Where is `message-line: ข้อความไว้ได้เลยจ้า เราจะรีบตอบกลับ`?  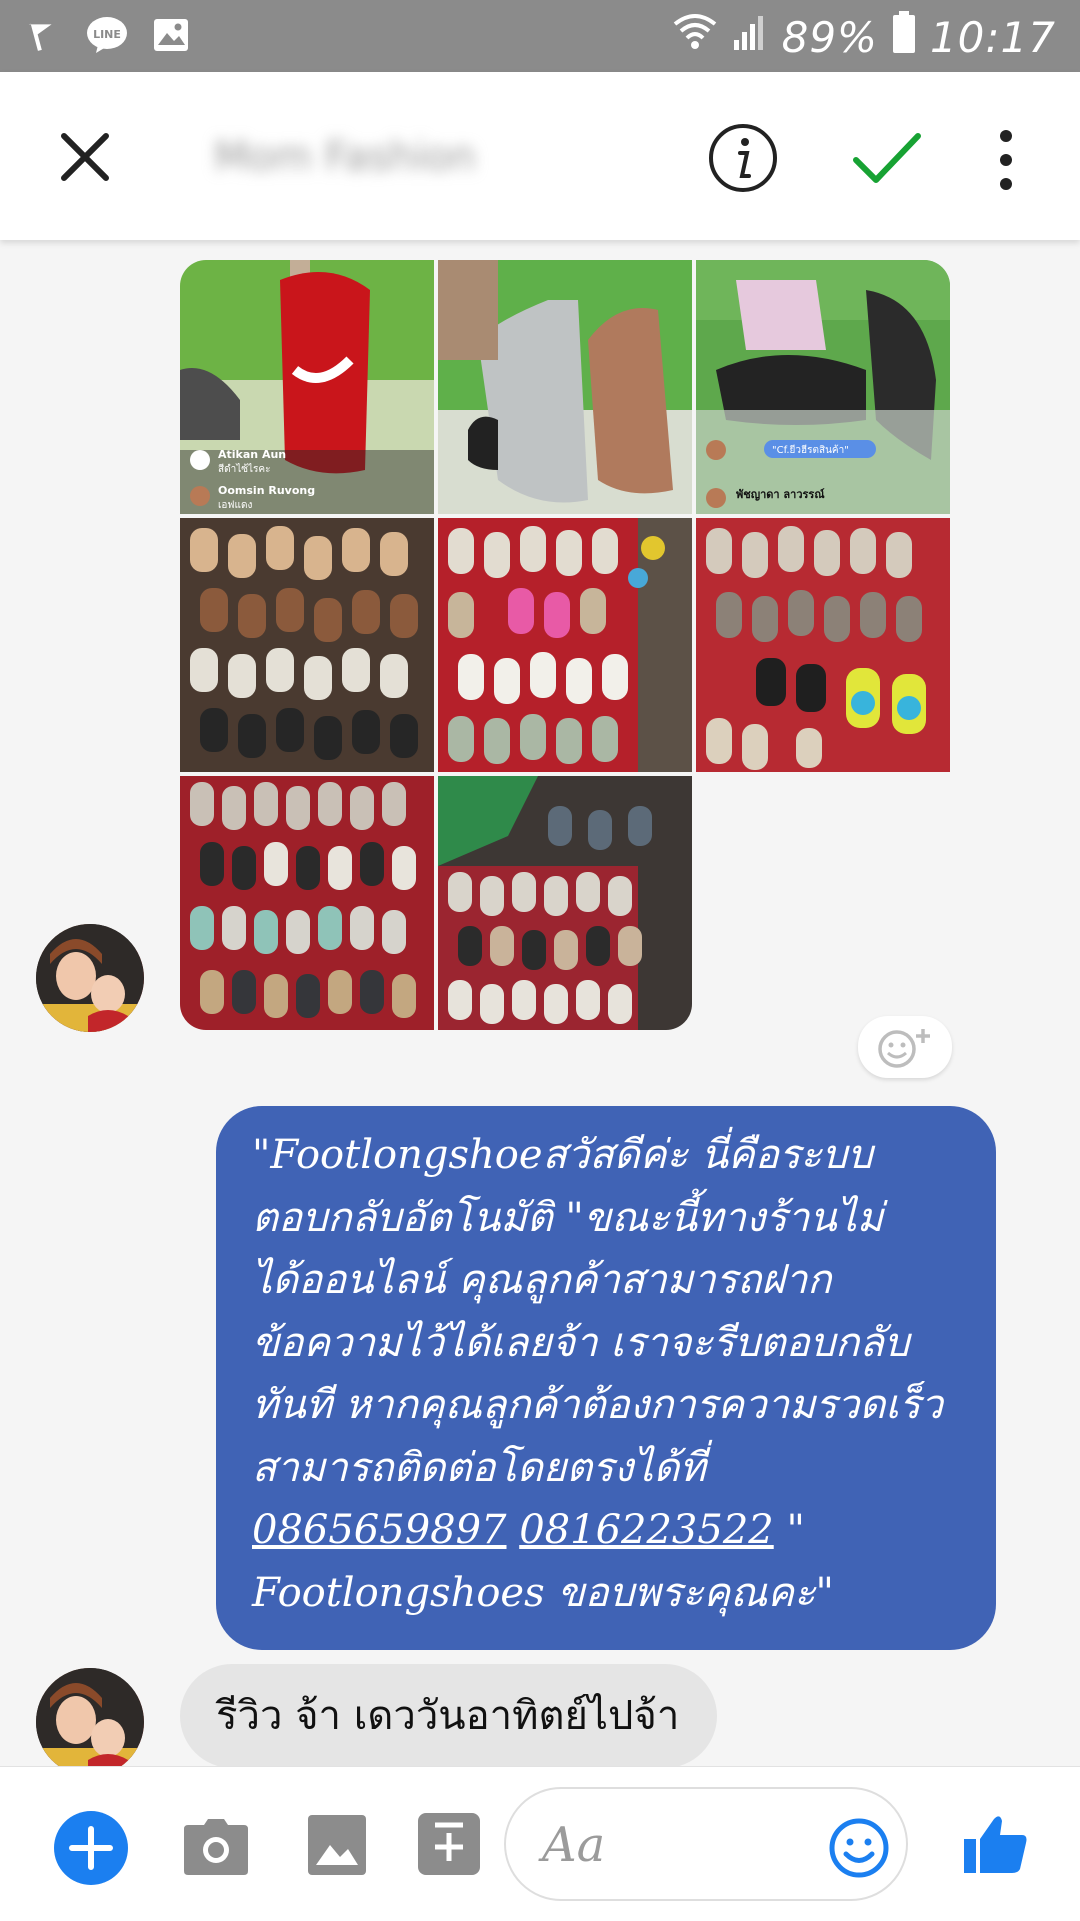
message-line: ข้อความไว้ได้เลยจ้า เราจะรีบตอบกลับ is located at coordinates (581, 1342).